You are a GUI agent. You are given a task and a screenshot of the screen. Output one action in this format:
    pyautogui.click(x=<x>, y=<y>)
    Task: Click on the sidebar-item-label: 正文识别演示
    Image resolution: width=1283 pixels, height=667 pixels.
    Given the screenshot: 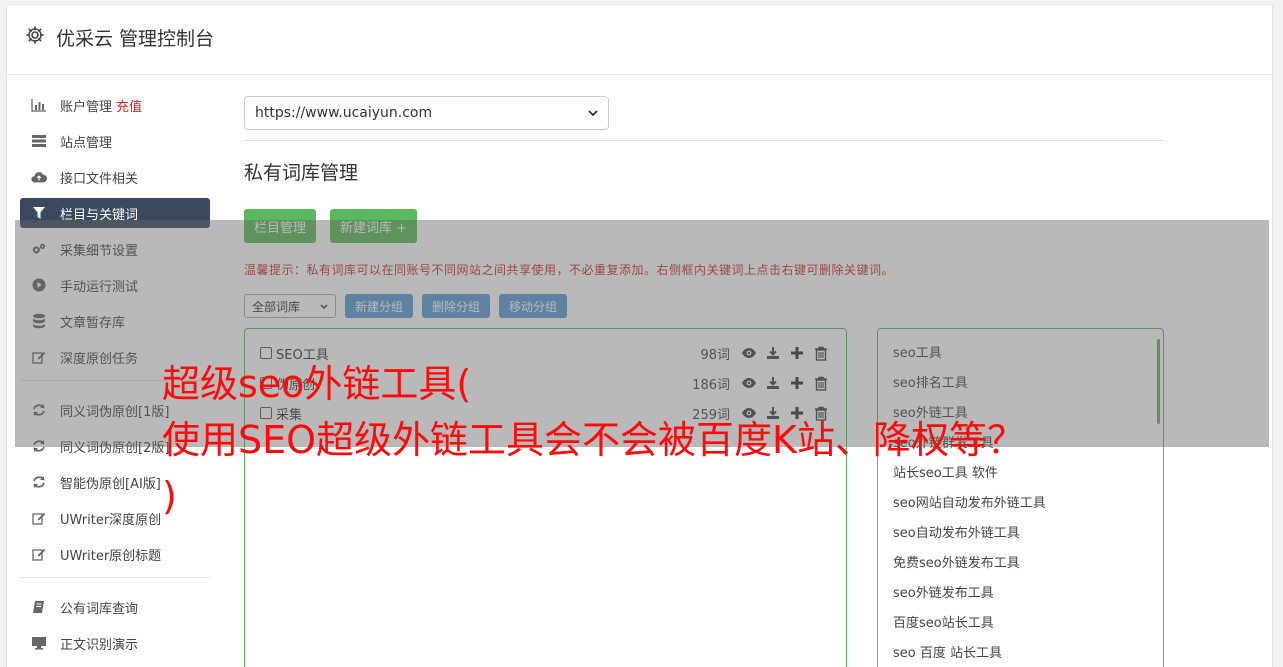 What is the action you would take?
    pyautogui.click(x=99, y=645)
    